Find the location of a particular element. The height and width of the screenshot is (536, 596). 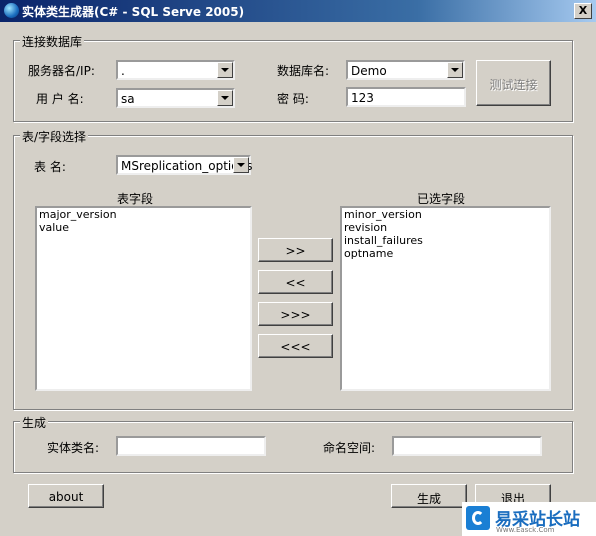

move-right-button: >> is located at coordinates (295, 250).